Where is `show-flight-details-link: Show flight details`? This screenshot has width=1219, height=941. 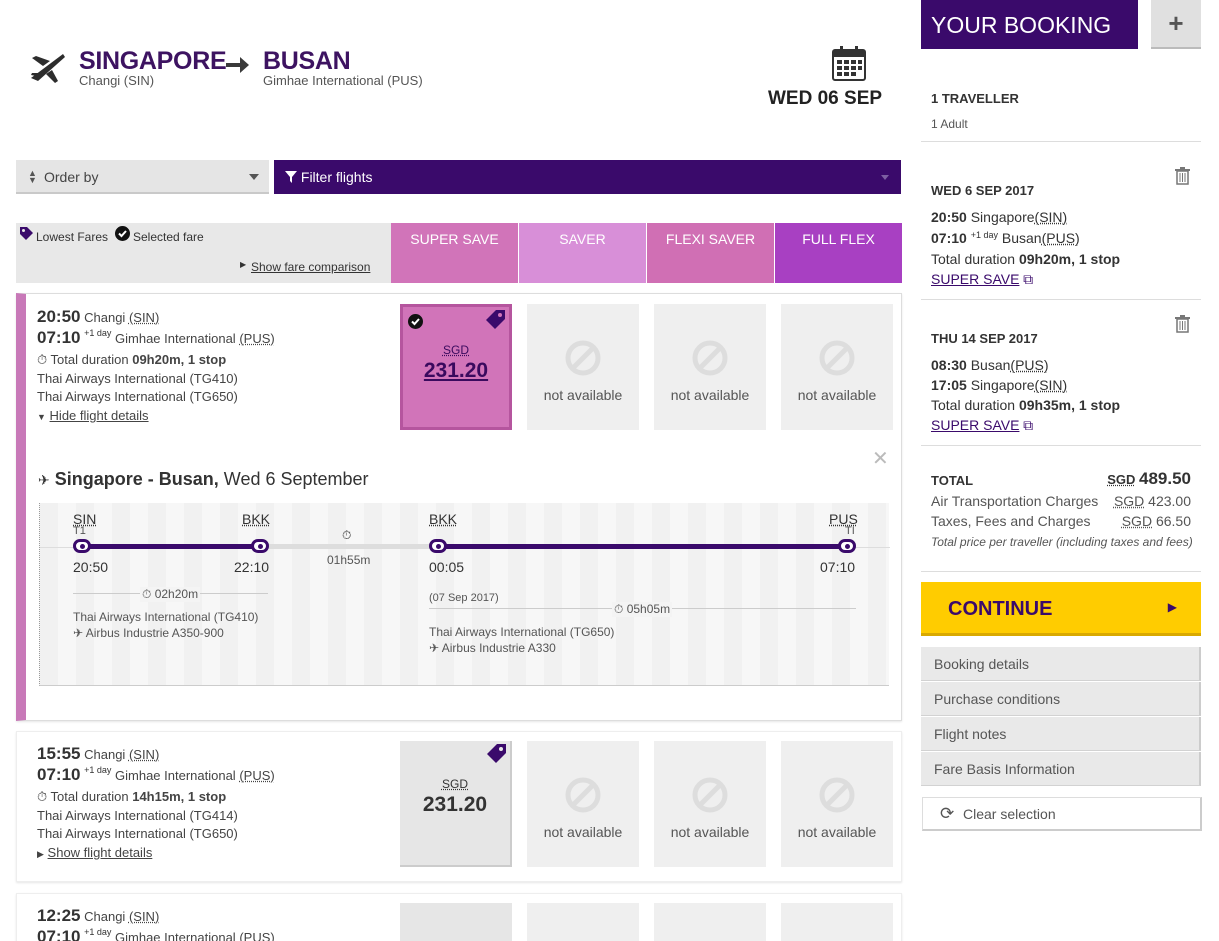 show-flight-details-link: Show flight details is located at coordinates (100, 852).